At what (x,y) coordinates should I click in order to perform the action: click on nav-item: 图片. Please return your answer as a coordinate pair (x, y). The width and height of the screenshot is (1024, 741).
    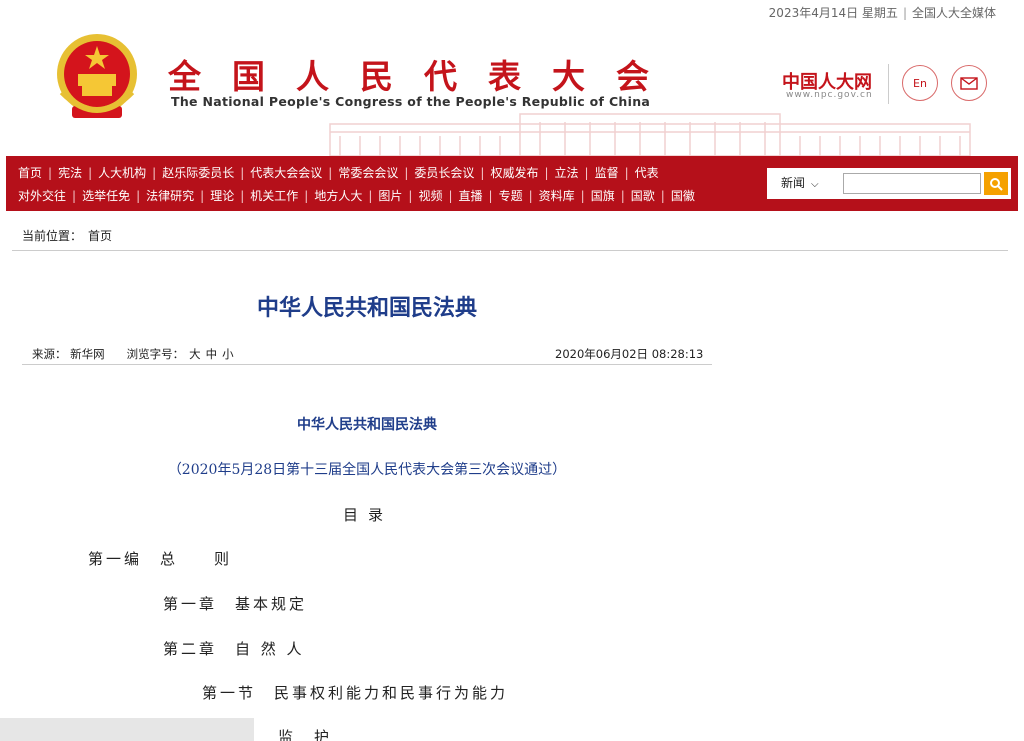
    Looking at the image, I should click on (390, 195).